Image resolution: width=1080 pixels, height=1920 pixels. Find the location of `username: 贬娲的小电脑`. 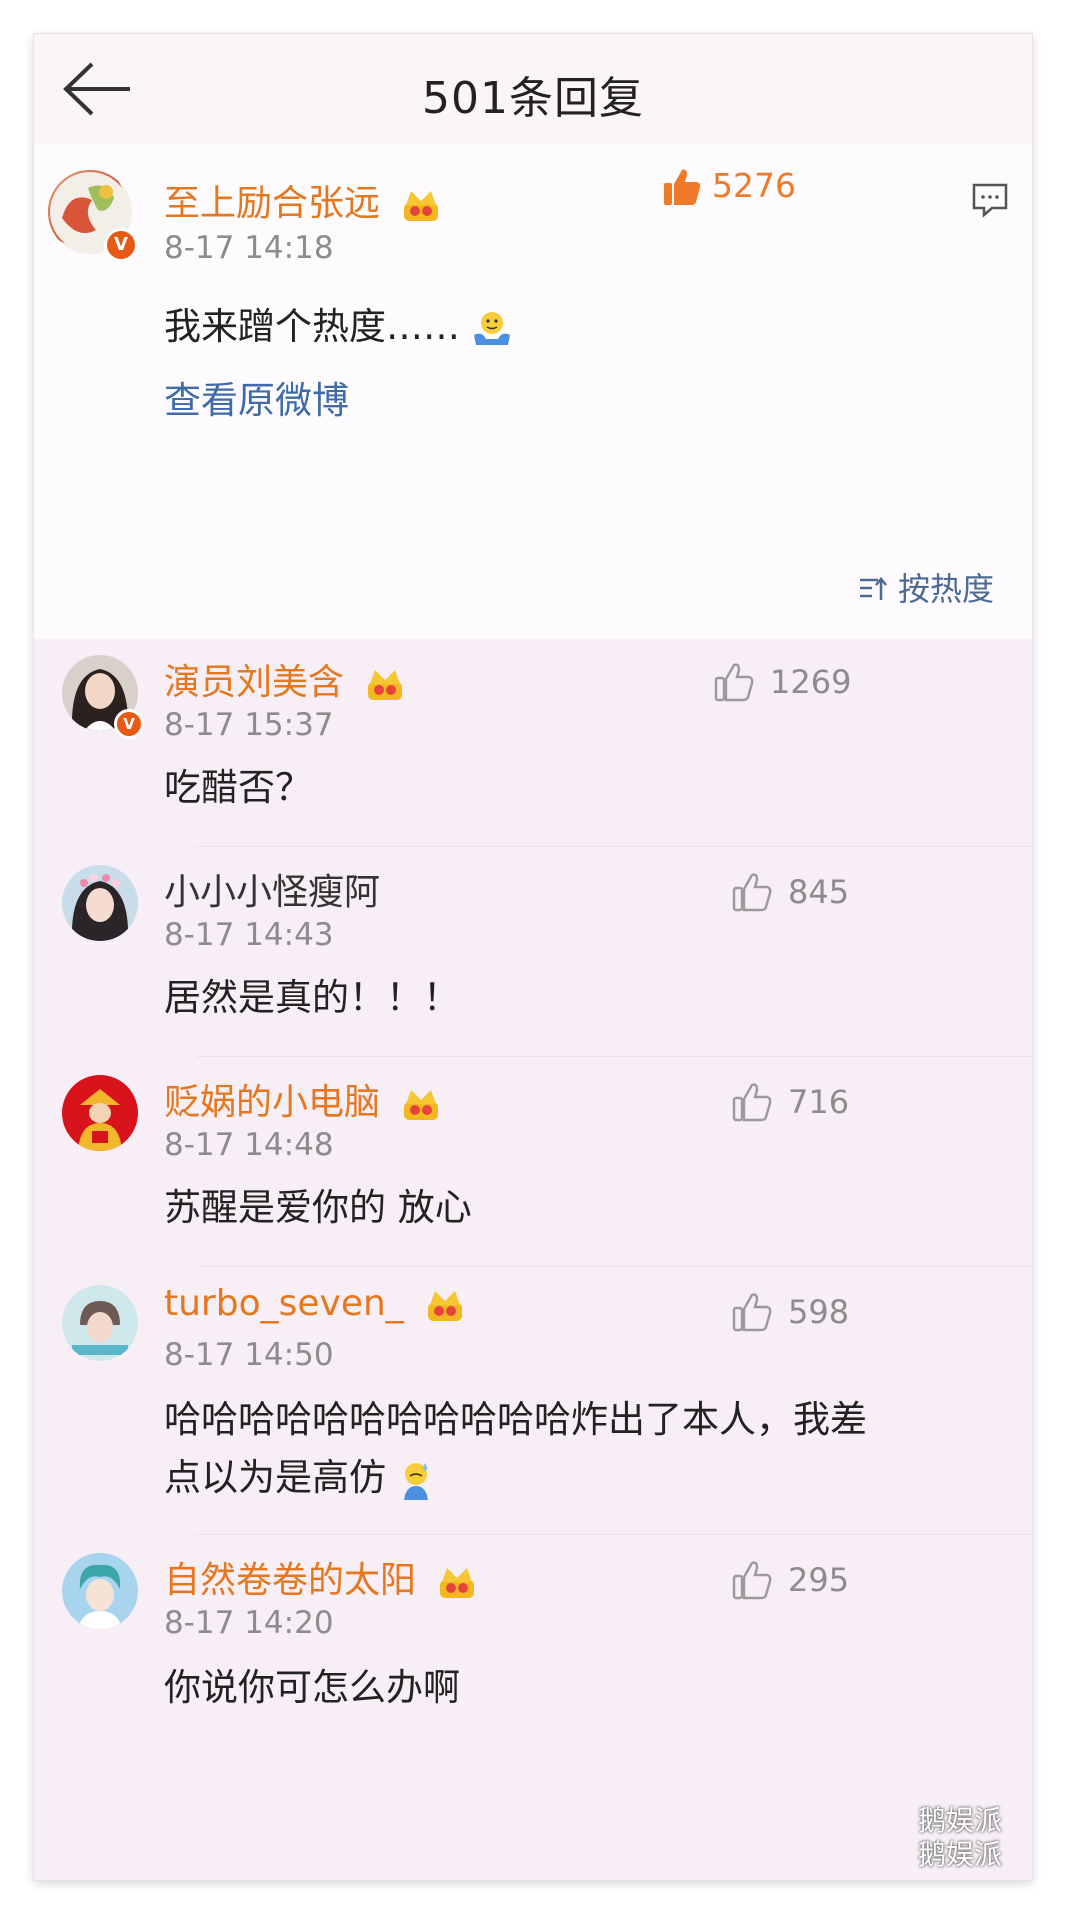

username: 贬娲的小电脑 is located at coordinates (302, 1099).